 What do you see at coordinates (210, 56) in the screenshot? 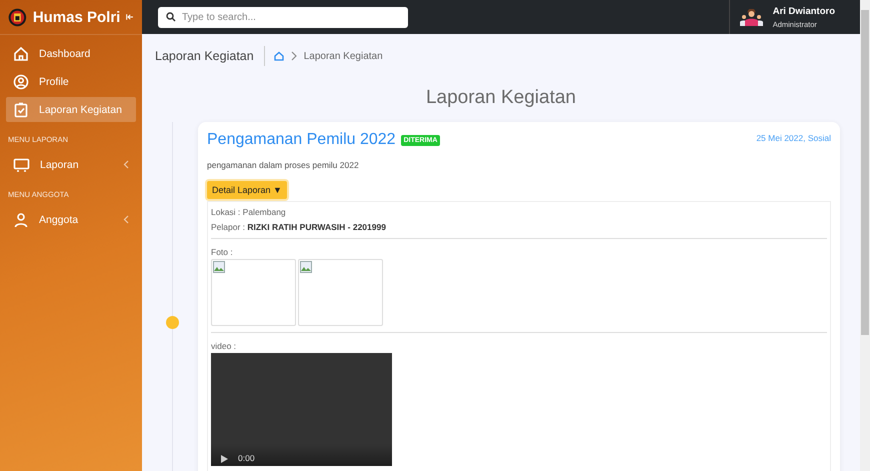
I see `page-heading: Laporan Kegiatan` at bounding box center [210, 56].